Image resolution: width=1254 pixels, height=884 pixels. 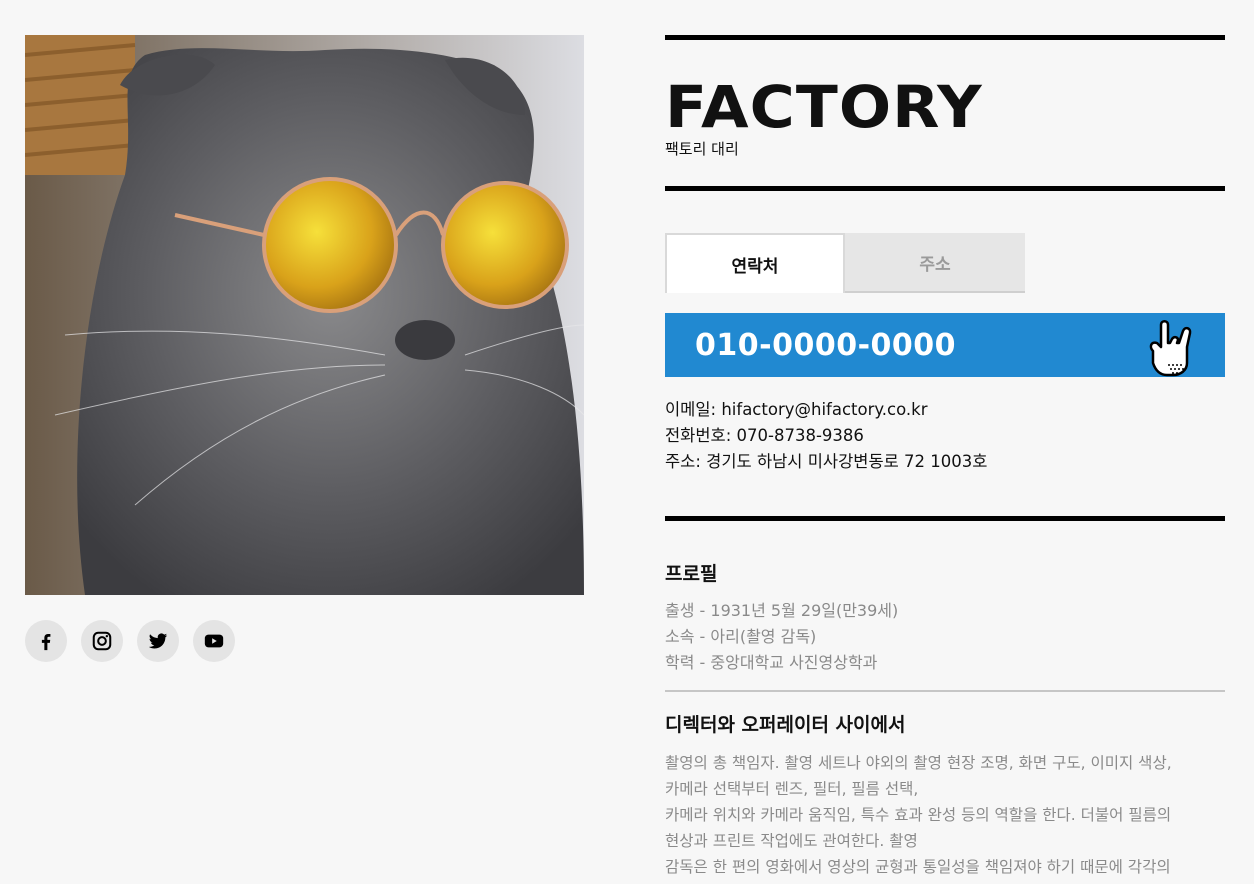 I want to click on phone-call-button: 010-0000-0000, so click(x=945, y=345).